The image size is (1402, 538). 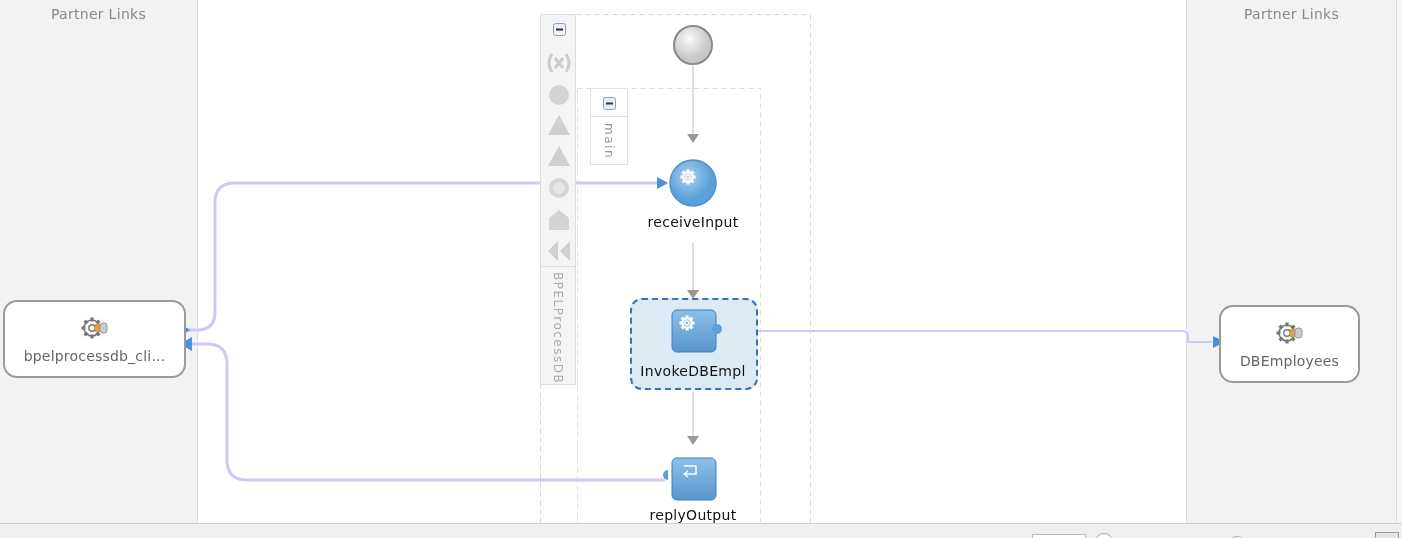 I want to click on rewind-icon, so click(x=559, y=251).